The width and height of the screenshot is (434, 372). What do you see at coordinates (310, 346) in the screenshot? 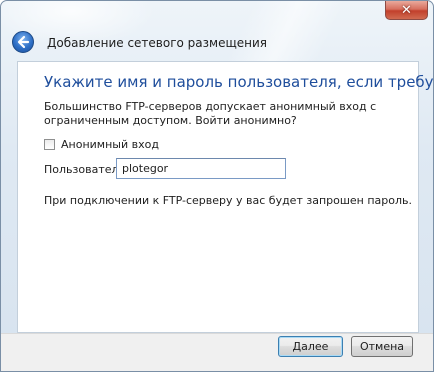
I see `next-button: Далее` at bounding box center [310, 346].